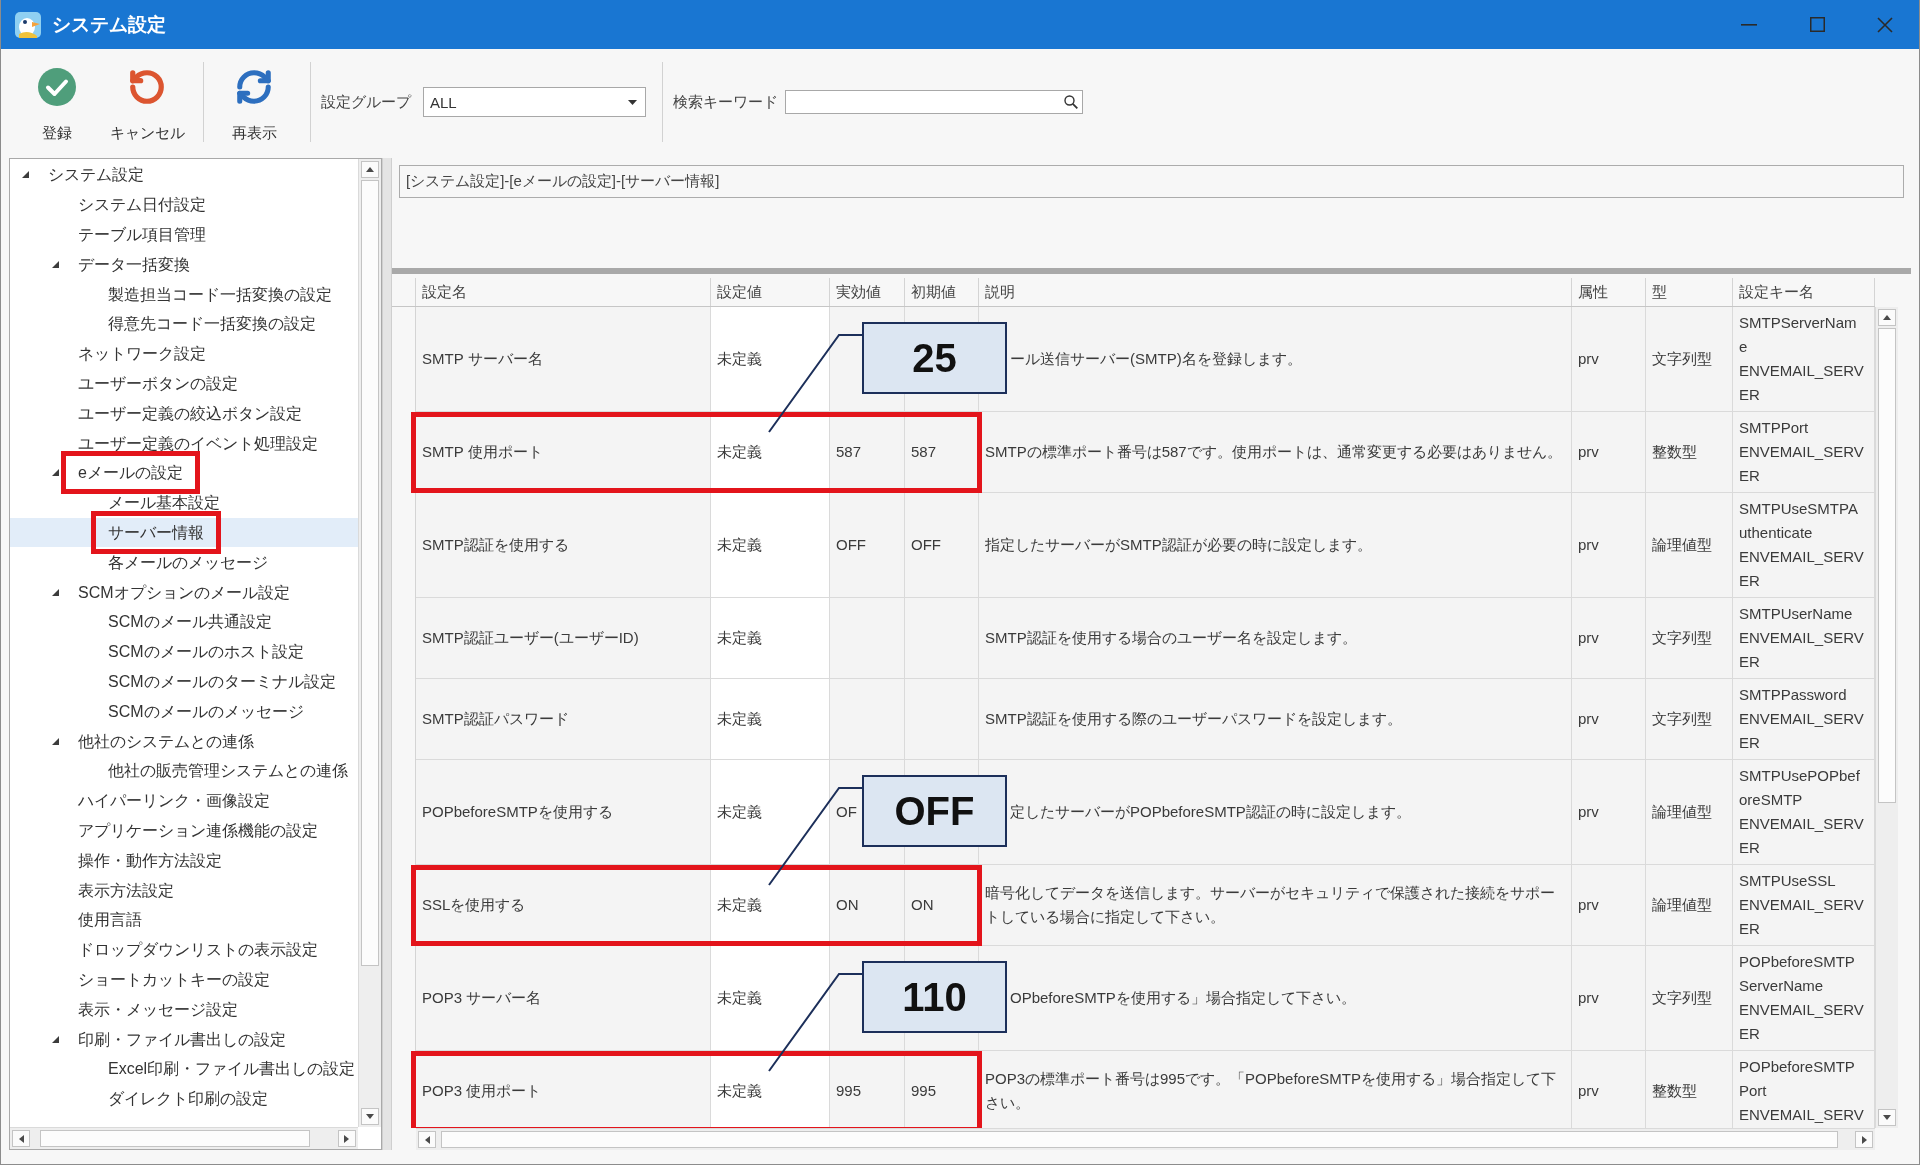  What do you see at coordinates (184, 204) in the screenshot?
I see `tree-item: システム日付設定` at bounding box center [184, 204].